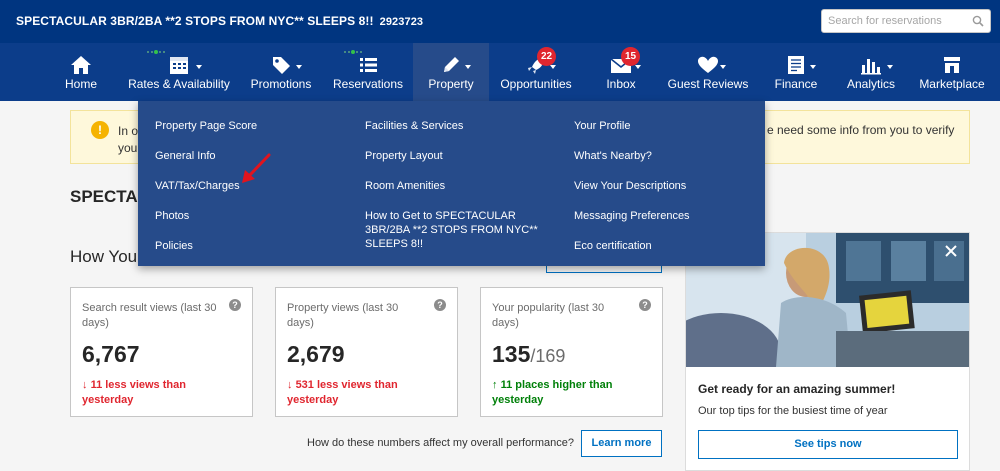  What do you see at coordinates (281, 65) in the screenshot?
I see `tag-icon` at bounding box center [281, 65].